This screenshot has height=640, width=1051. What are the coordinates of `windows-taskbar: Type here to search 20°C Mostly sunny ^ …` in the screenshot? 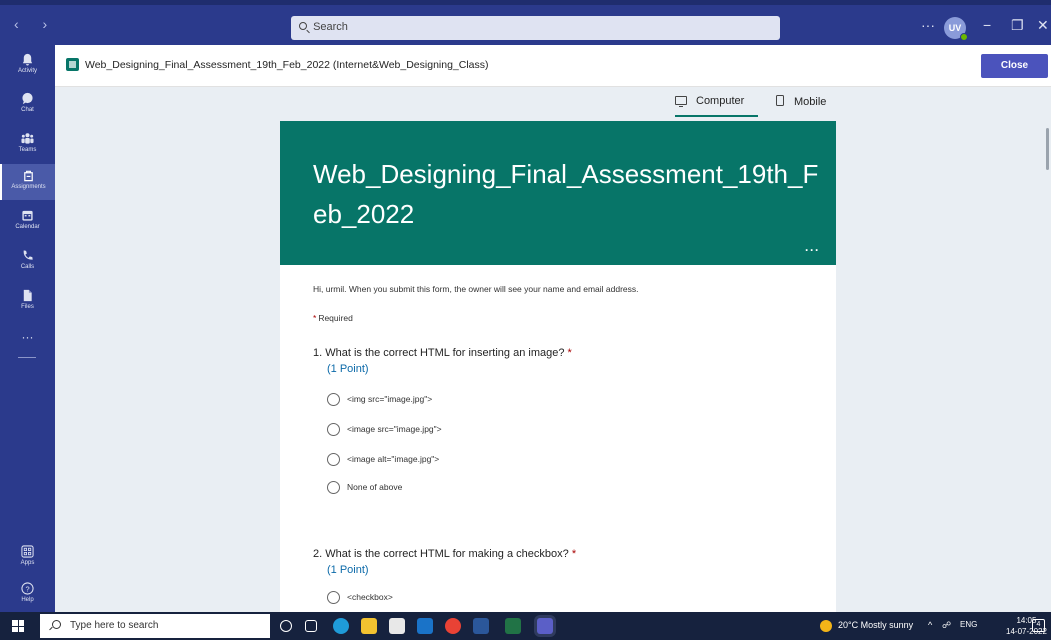 It's located at (525, 626).